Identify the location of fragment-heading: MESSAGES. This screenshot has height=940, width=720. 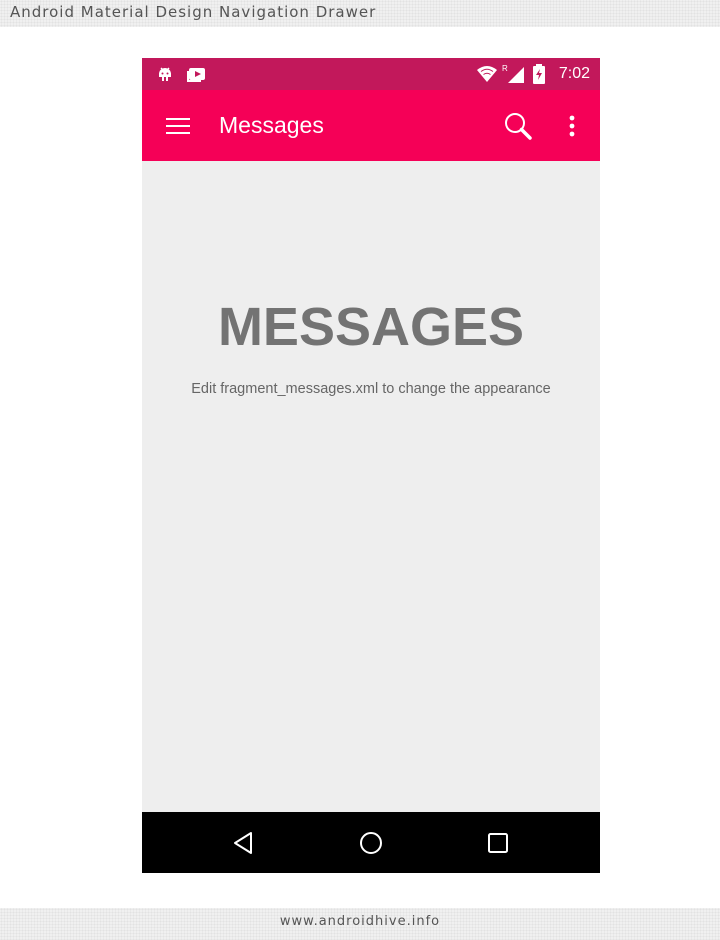
(371, 327).